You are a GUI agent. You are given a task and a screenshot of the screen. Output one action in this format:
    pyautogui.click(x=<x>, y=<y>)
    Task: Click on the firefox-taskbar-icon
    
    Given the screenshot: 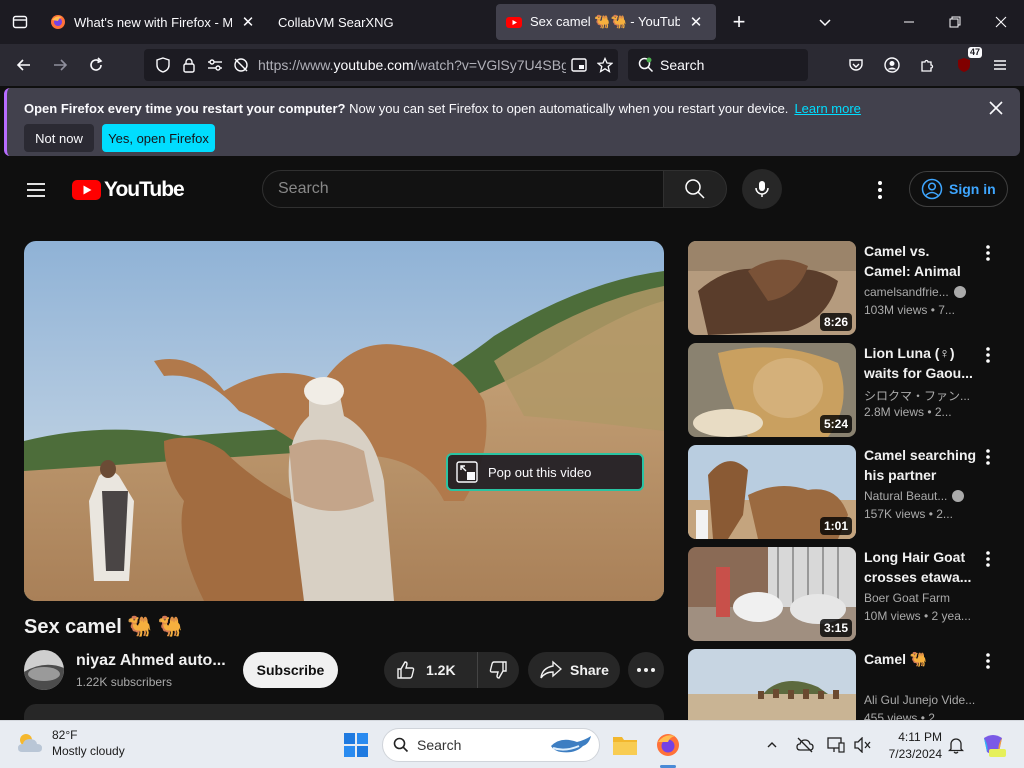 What is the action you would take?
    pyautogui.click(x=668, y=745)
    